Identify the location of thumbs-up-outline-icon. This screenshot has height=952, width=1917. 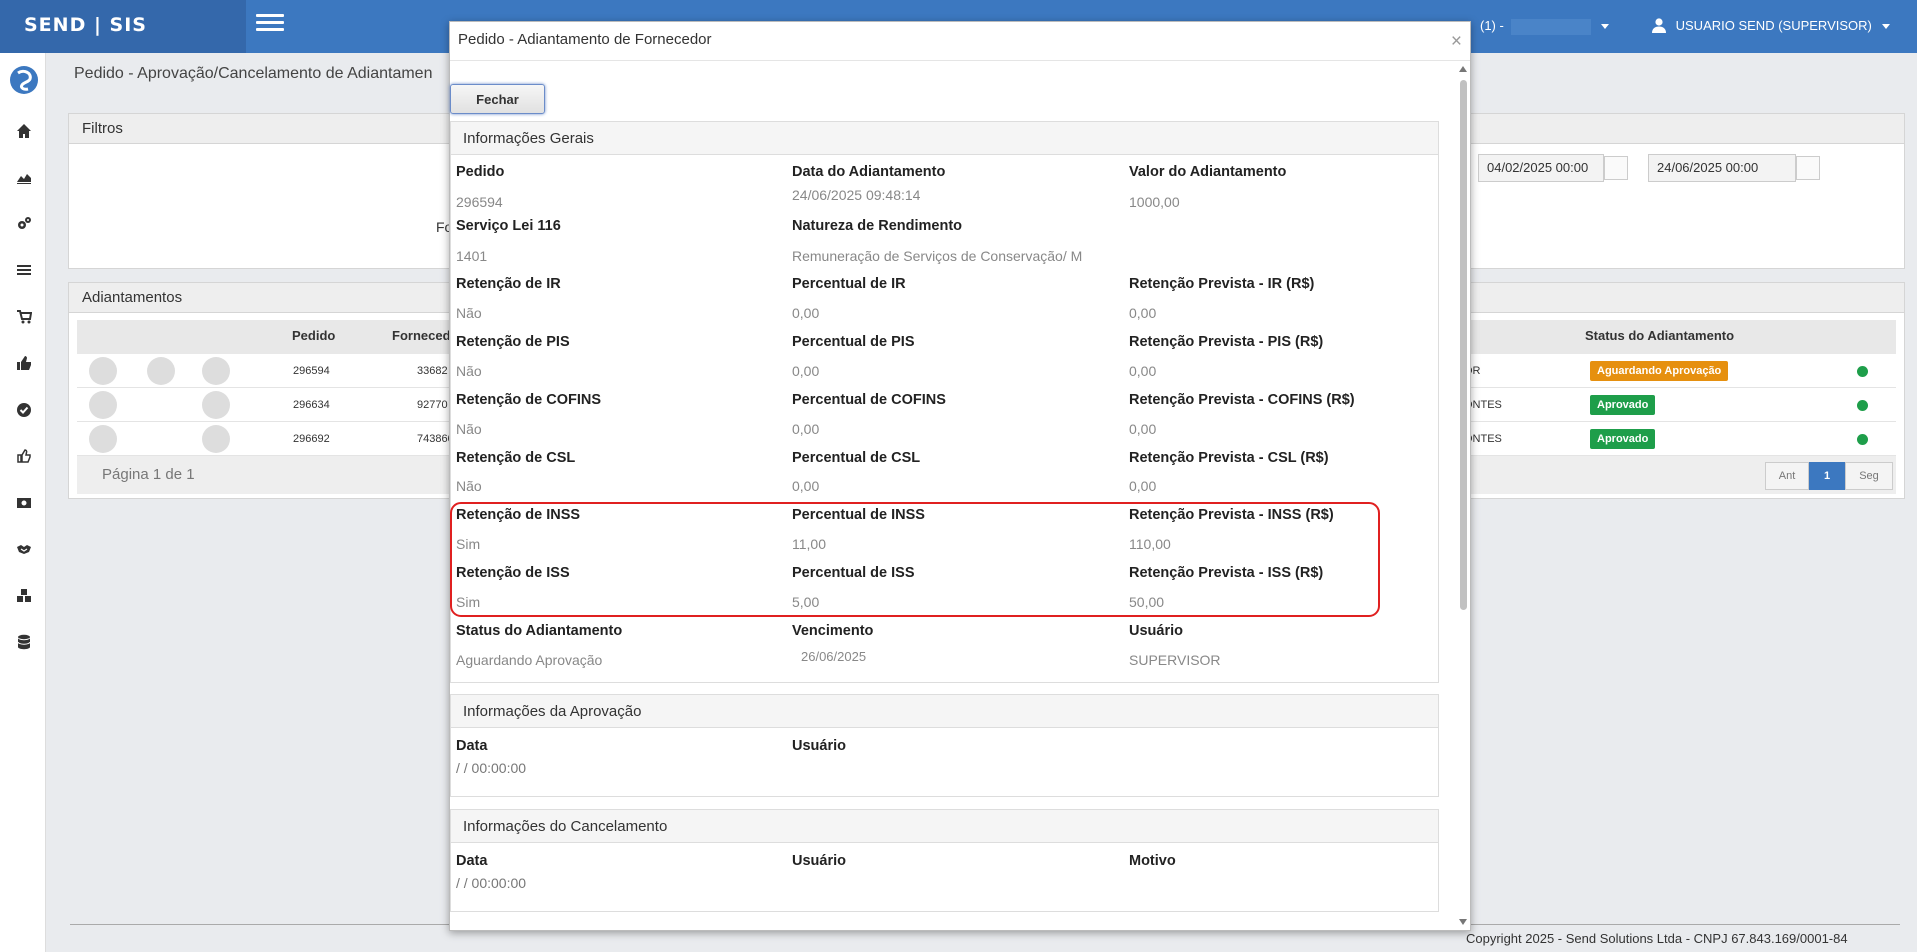
(24, 456).